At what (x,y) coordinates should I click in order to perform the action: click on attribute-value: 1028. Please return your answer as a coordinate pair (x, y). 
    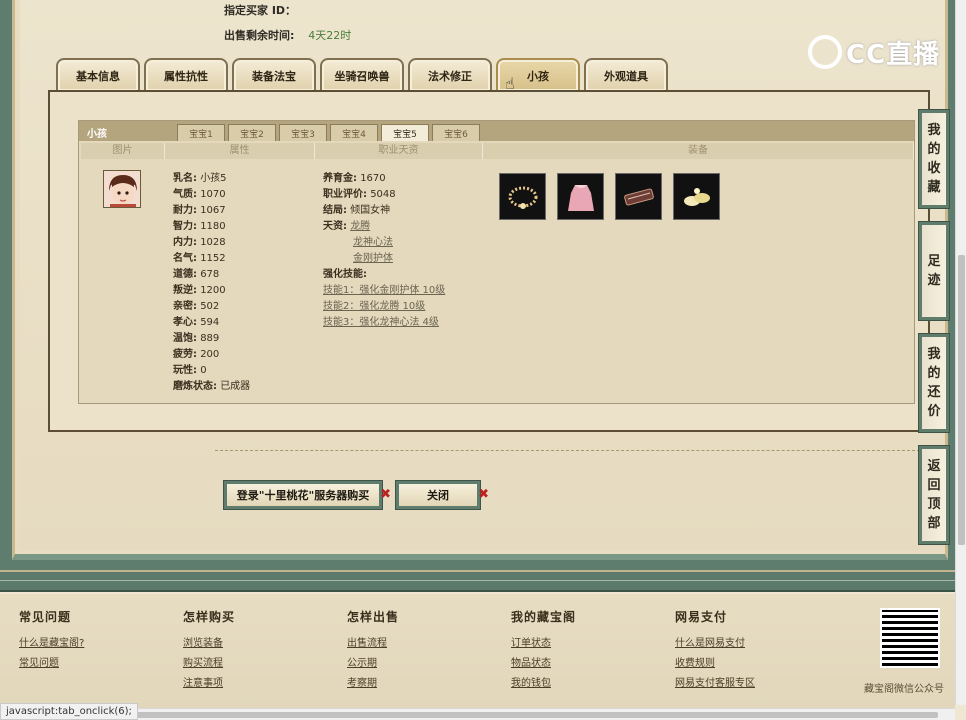
    Looking at the image, I should click on (213, 242).